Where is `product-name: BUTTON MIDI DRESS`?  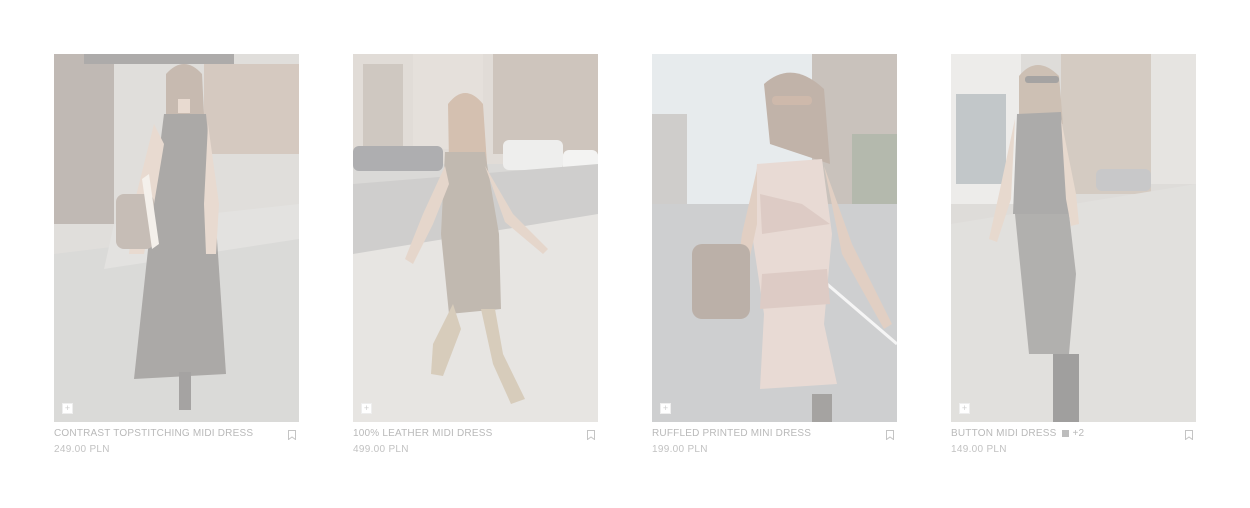
product-name: BUTTON MIDI DRESS is located at coordinates (1003, 433).